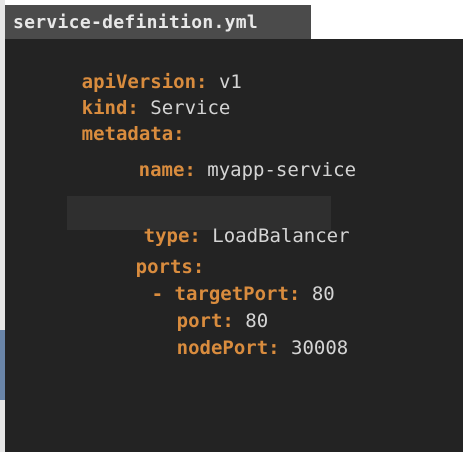 Image resolution: width=467 pixels, height=452 pixels. I want to click on file-tab-label: service-definition.yml, so click(136, 22).